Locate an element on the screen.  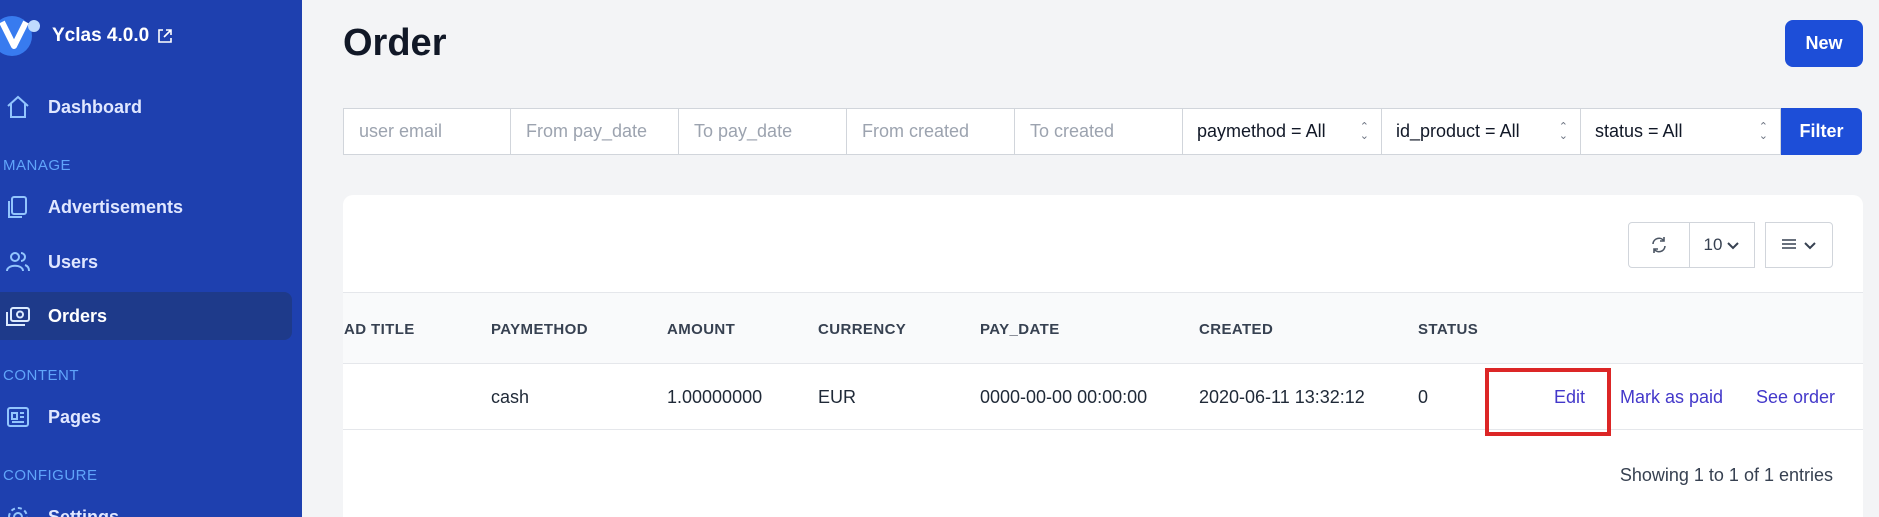
external-link-icon is located at coordinates (165, 36).